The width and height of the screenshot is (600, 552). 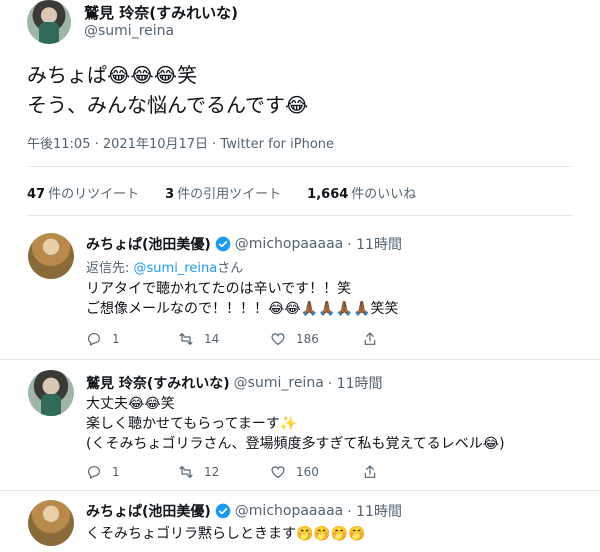 I want to click on like-stat: 1,664 件のいいね, so click(x=361, y=192).